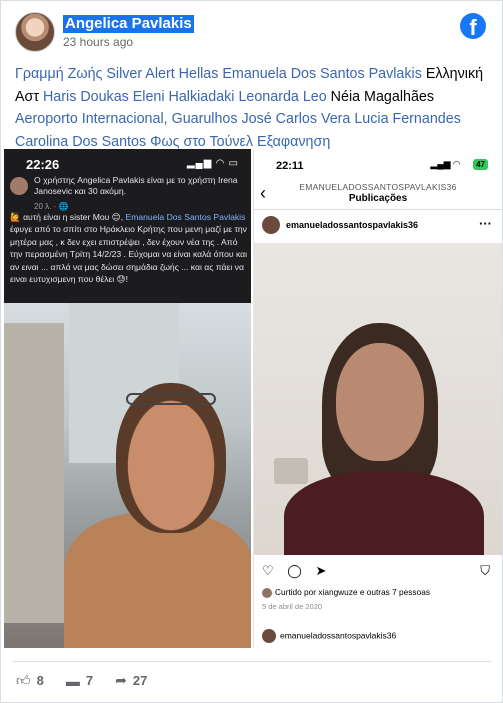  What do you see at coordinates (485, 223) in the screenshot?
I see `more-options-icon: ···` at bounding box center [485, 223].